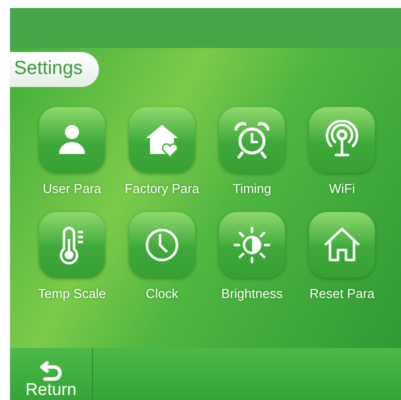 This screenshot has height=400, width=401. What do you see at coordinates (162, 189) in the screenshot?
I see `setting-label: Factory Para` at bounding box center [162, 189].